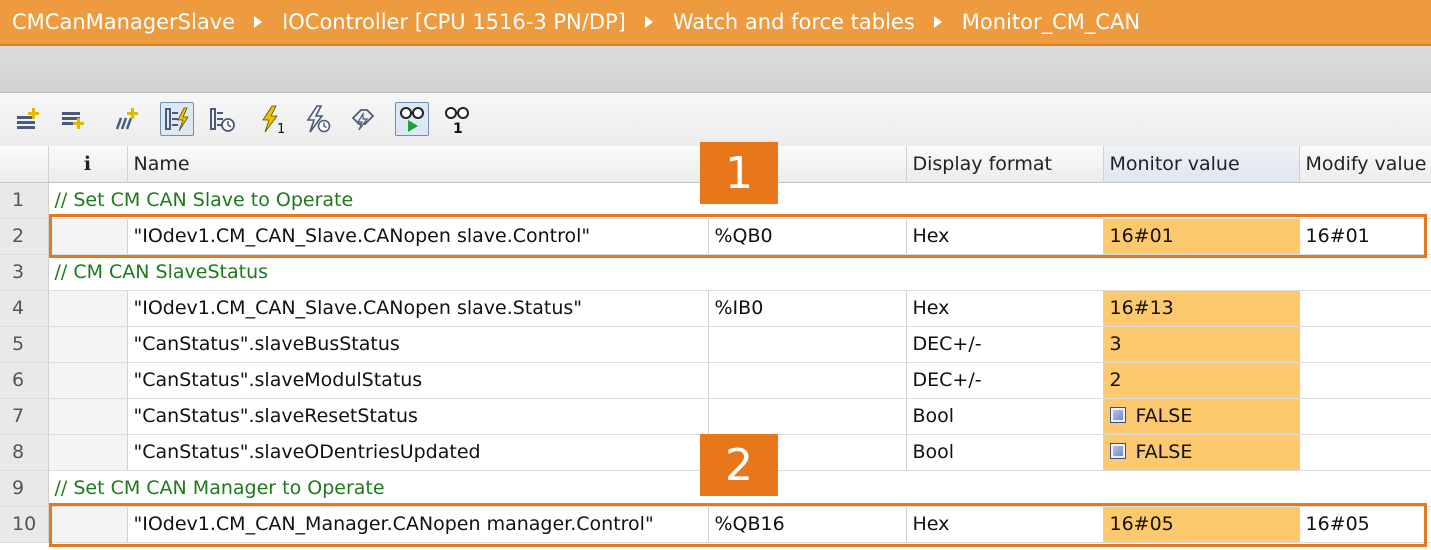  I want to click on row-name: "CanStatus".slaveResetStatus, so click(418, 416).